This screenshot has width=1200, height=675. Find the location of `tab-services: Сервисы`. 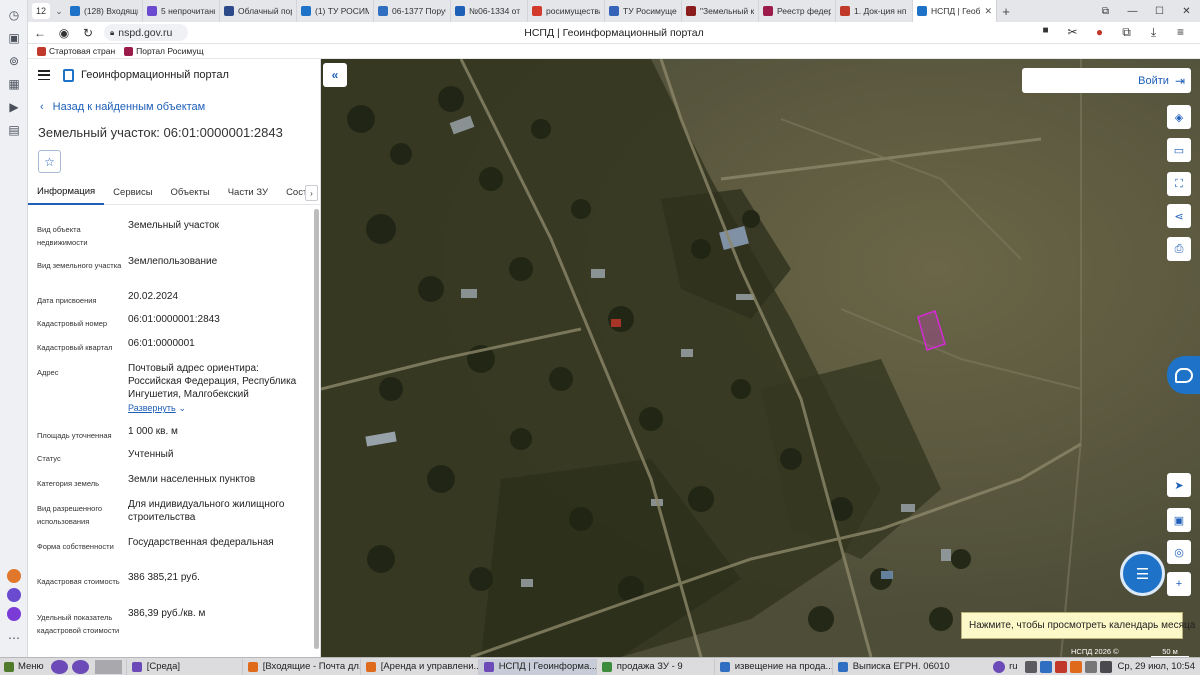

tab-services: Сервисы is located at coordinates (132, 193).